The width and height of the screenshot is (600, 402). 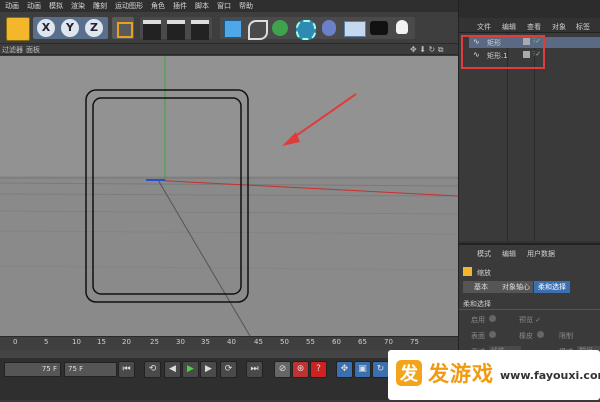 What do you see at coordinates (379, 28) in the screenshot?
I see `camera-icon` at bounding box center [379, 28].